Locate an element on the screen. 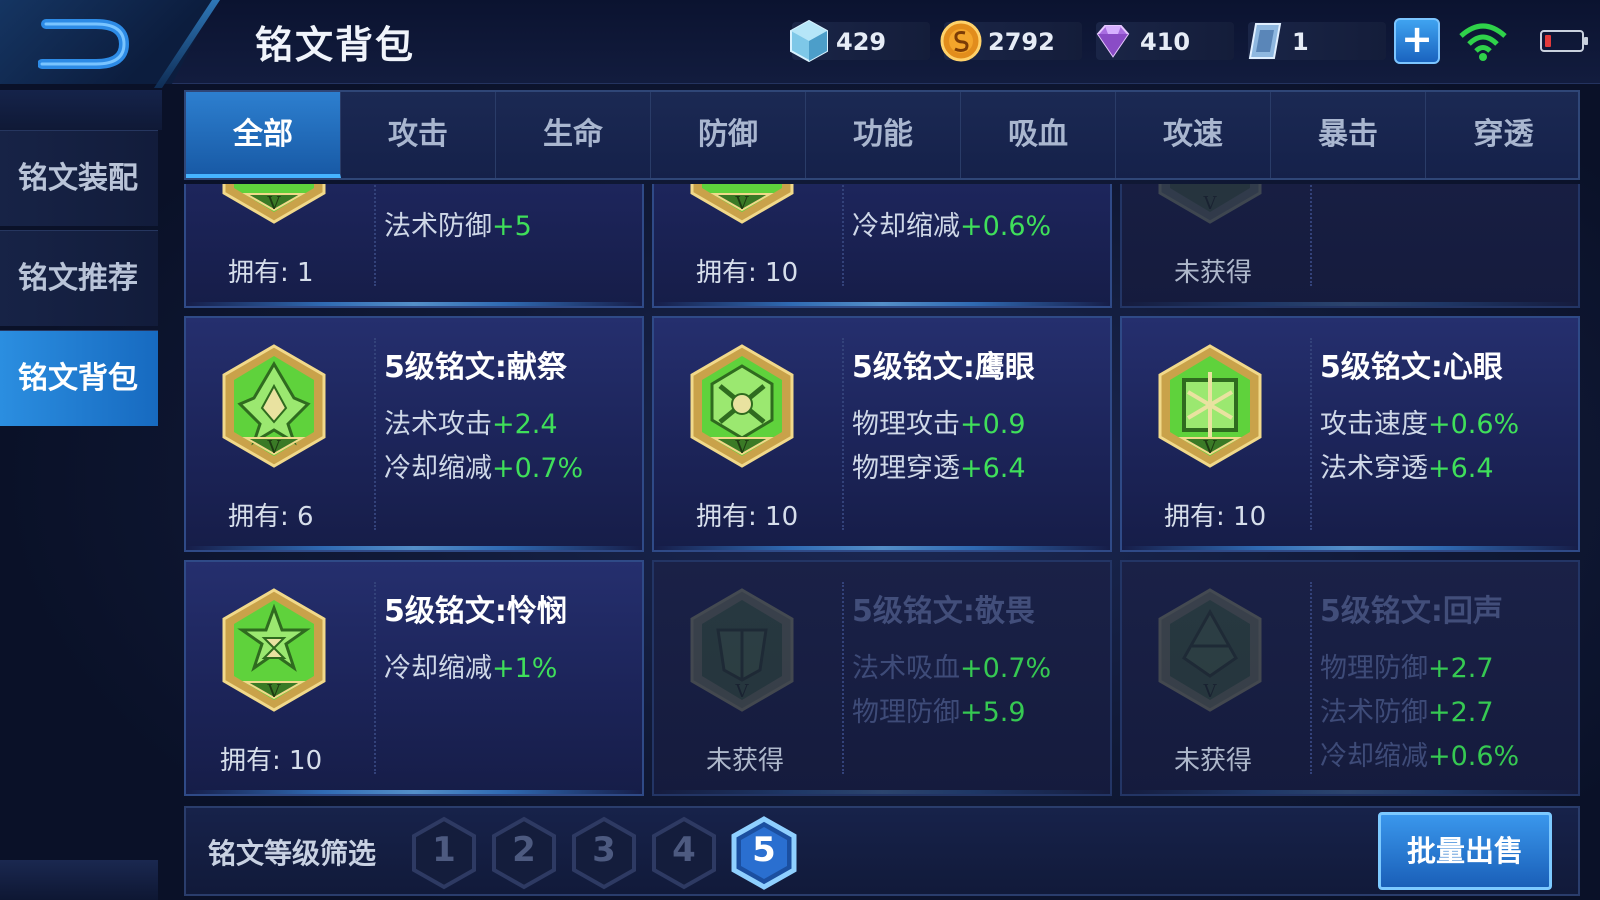  level-filter-label-1: 1 is located at coordinates (444, 850).